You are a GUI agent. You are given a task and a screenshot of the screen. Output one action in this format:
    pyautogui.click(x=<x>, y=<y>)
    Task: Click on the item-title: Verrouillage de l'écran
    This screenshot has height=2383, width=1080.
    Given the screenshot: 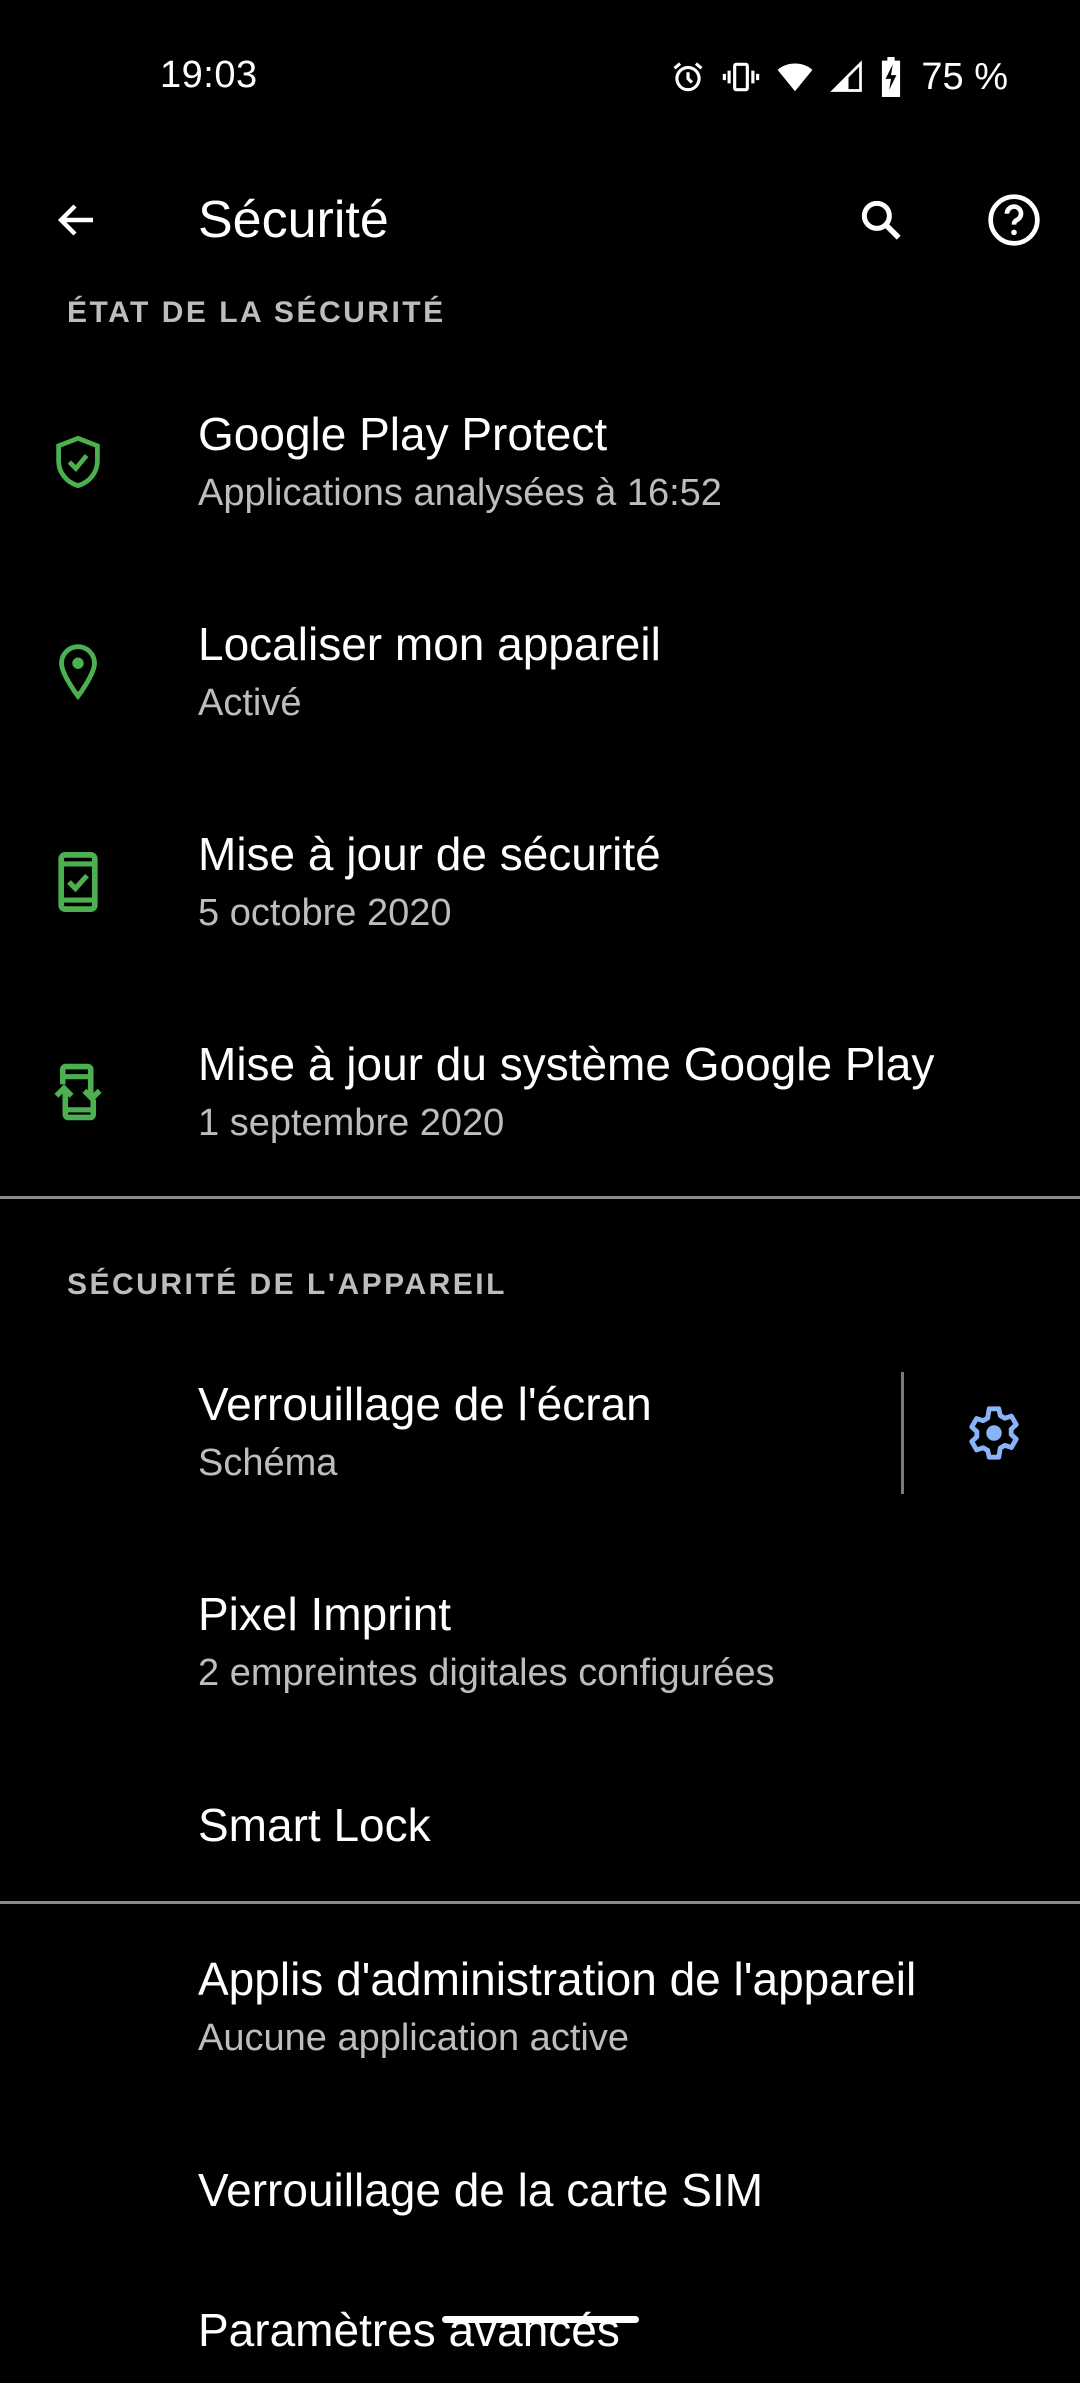 What is the action you would take?
    pyautogui.click(x=425, y=1404)
    